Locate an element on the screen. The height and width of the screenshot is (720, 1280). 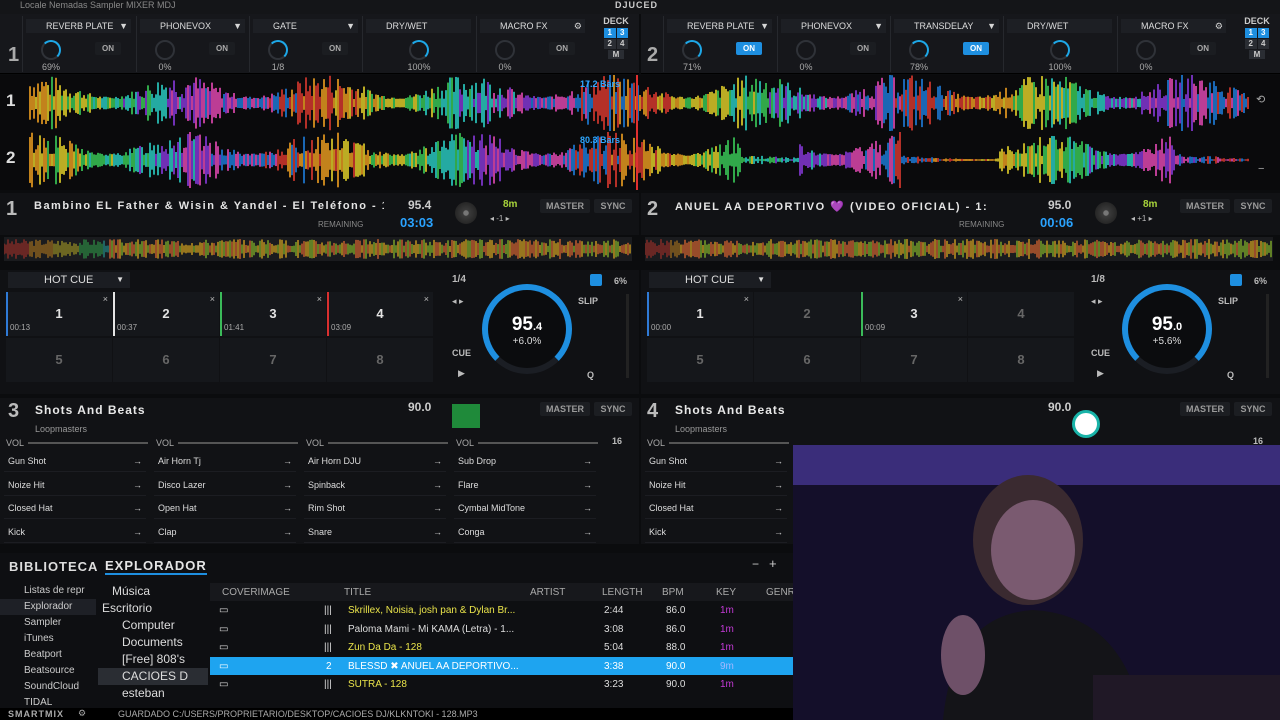
column-header: ARTIST is located at coordinates (547, 592).